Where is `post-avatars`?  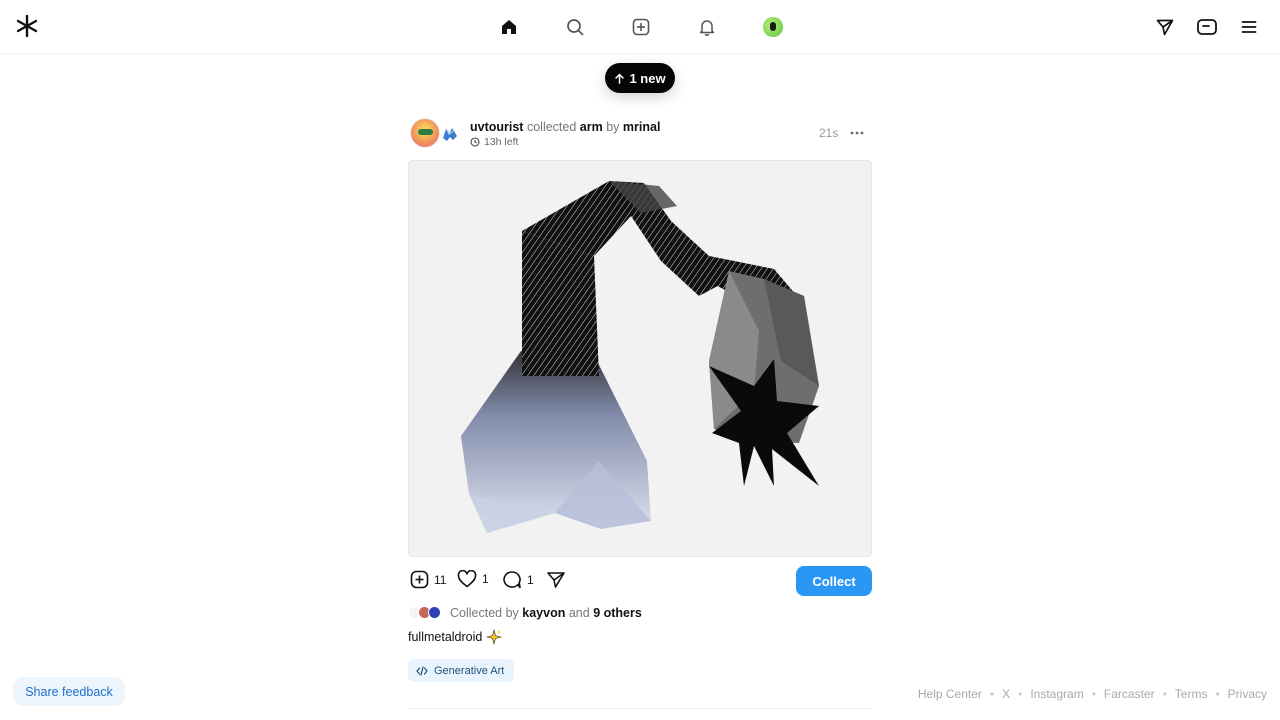 post-avatars is located at coordinates (435, 133).